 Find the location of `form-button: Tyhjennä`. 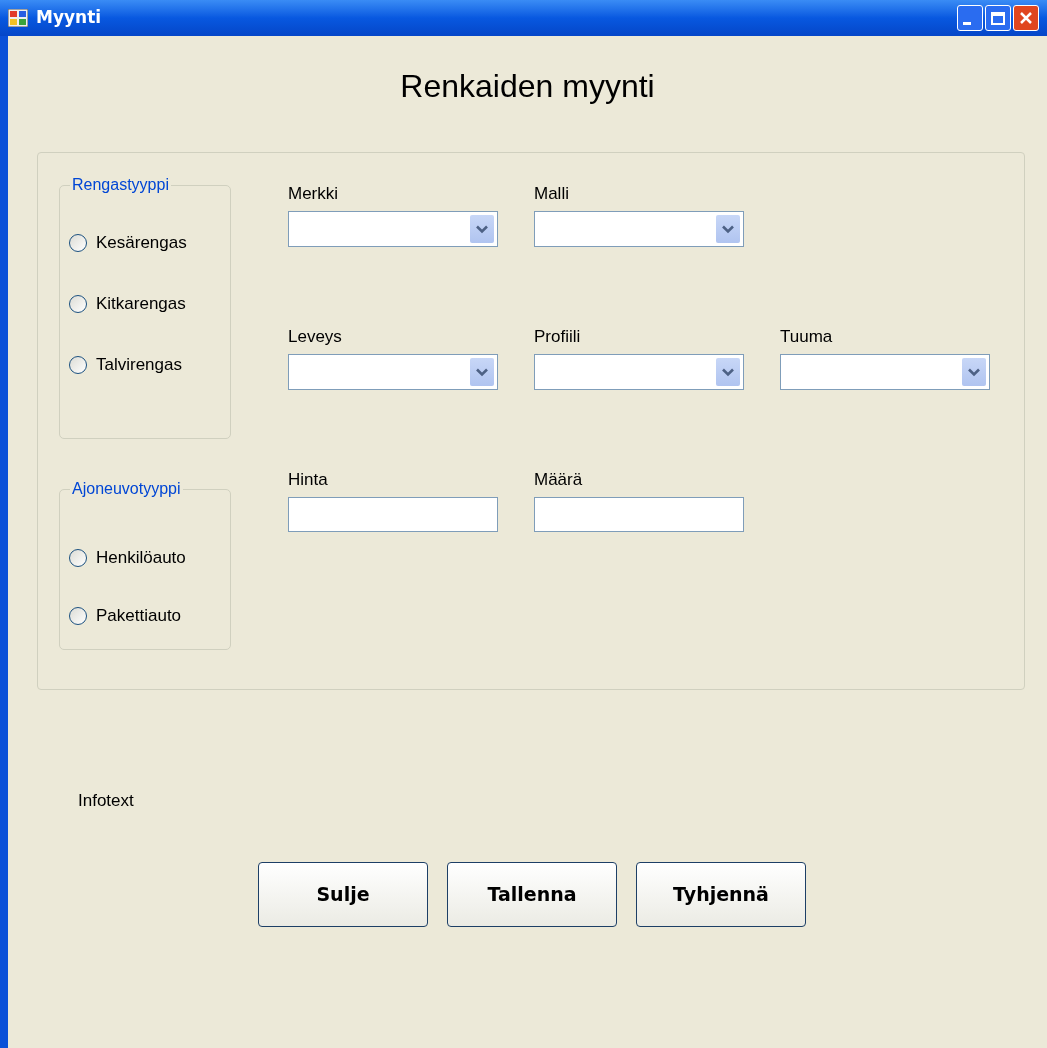

form-button: Tyhjennä is located at coordinates (721, 894).